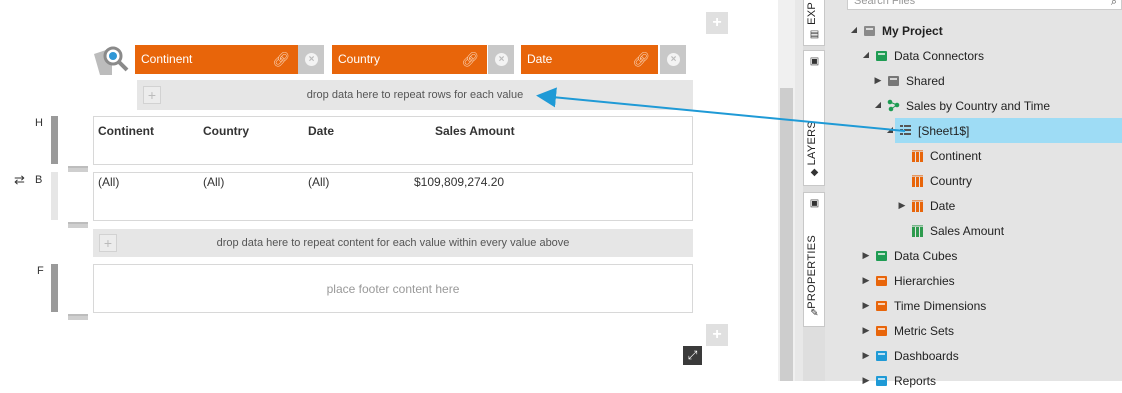 The image size is (1122, 393). I want to click on tree-item: Country, so click(973, 180).